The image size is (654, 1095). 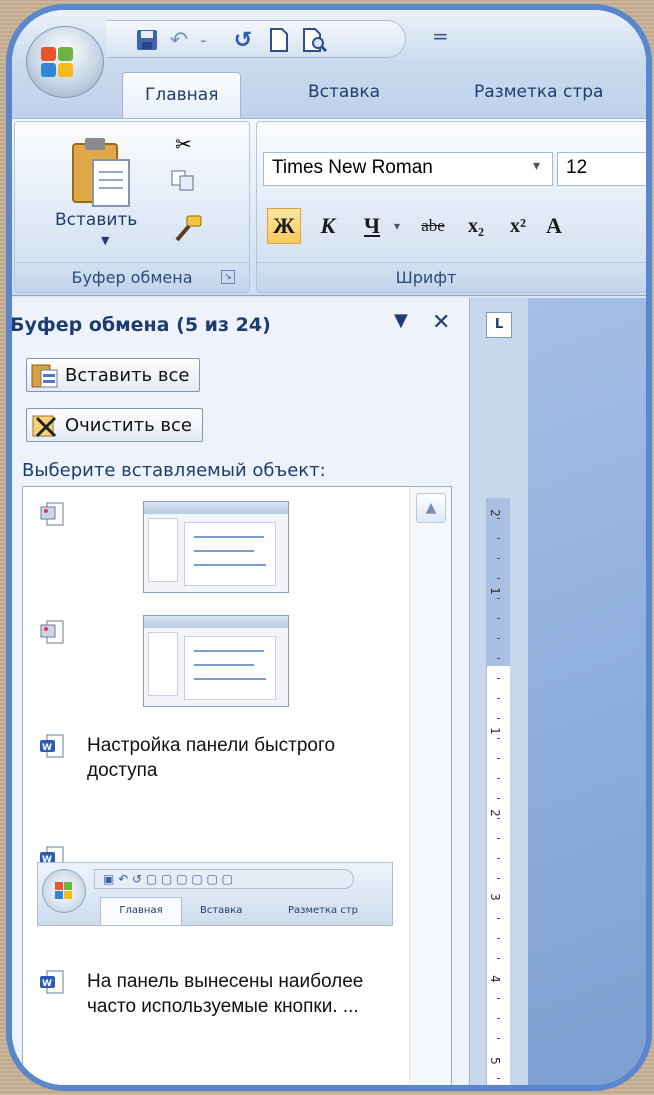 What do you see at coordinates (182, 96) in the screenshot?
I see `tab-home: Главная` at bounding box center [182, 96].